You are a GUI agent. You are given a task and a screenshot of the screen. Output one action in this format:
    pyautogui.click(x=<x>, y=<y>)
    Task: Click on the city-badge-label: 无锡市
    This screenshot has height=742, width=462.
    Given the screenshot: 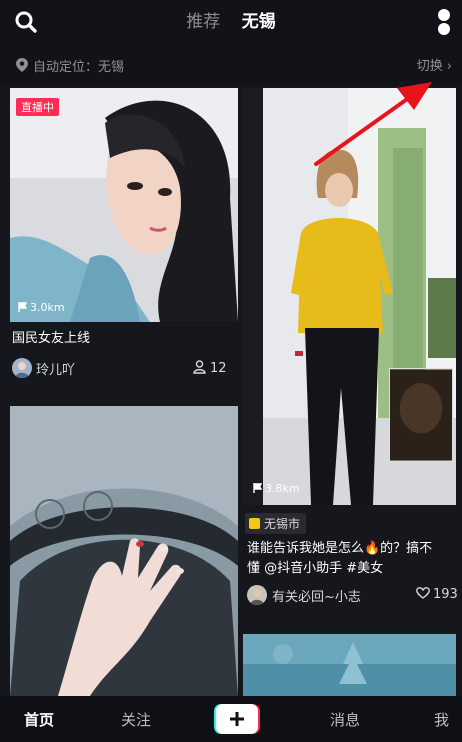 What is the action you would take?
    pyautogui.click(x=282, y=524)
    